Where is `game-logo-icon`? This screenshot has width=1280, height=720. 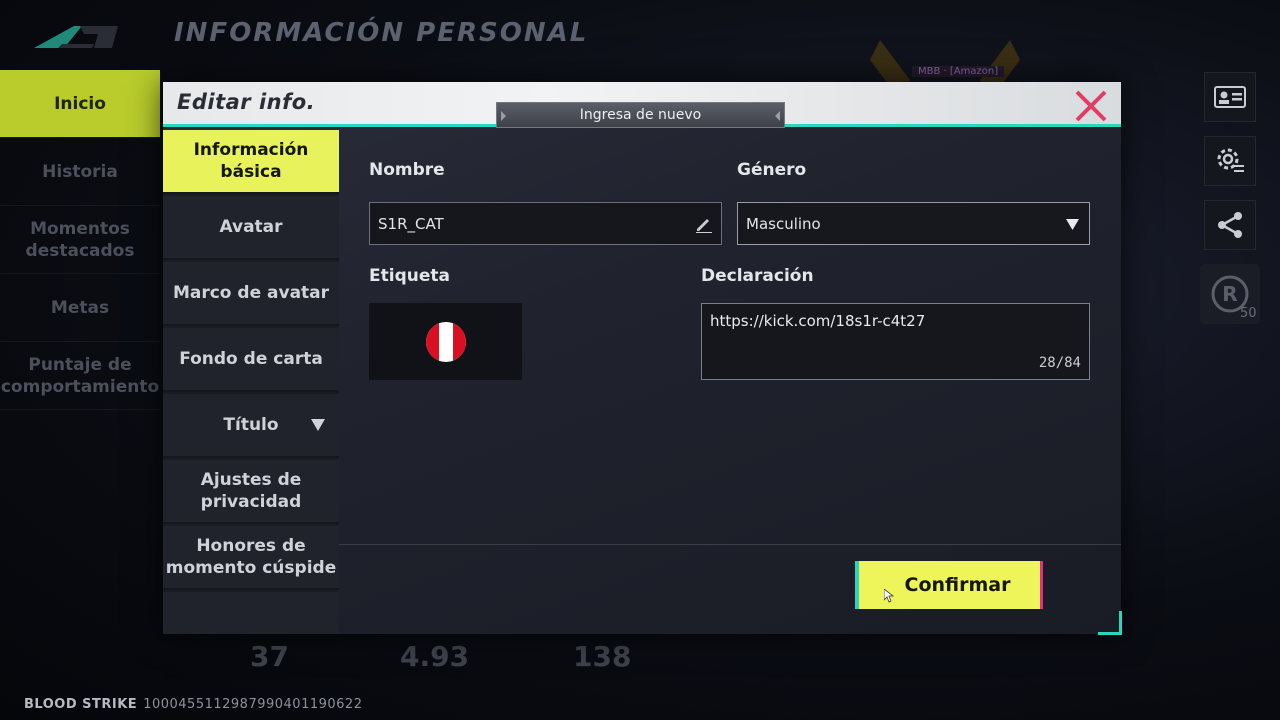
game-logo-icon is located at coordinates (76, 37).